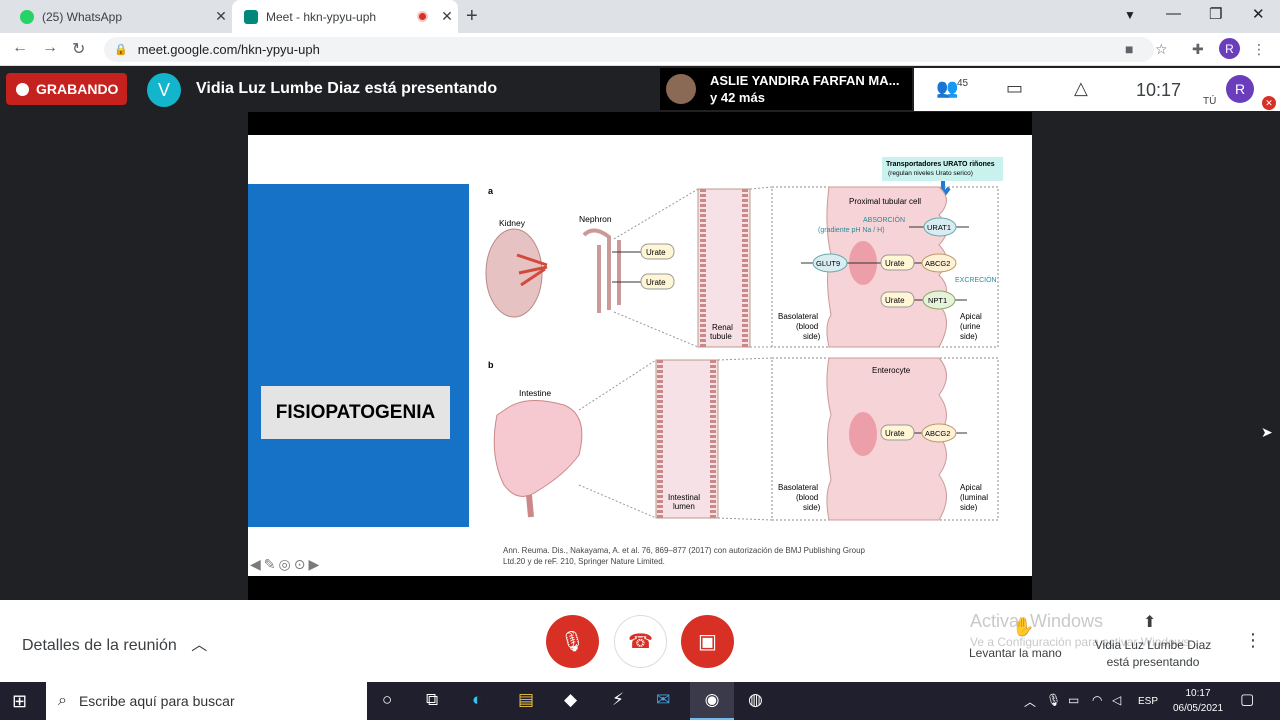  What do you see at coordinates (535, 393) in the screenshot?
I see `intestine-label: Intestine` at bounding box center [535, 393].